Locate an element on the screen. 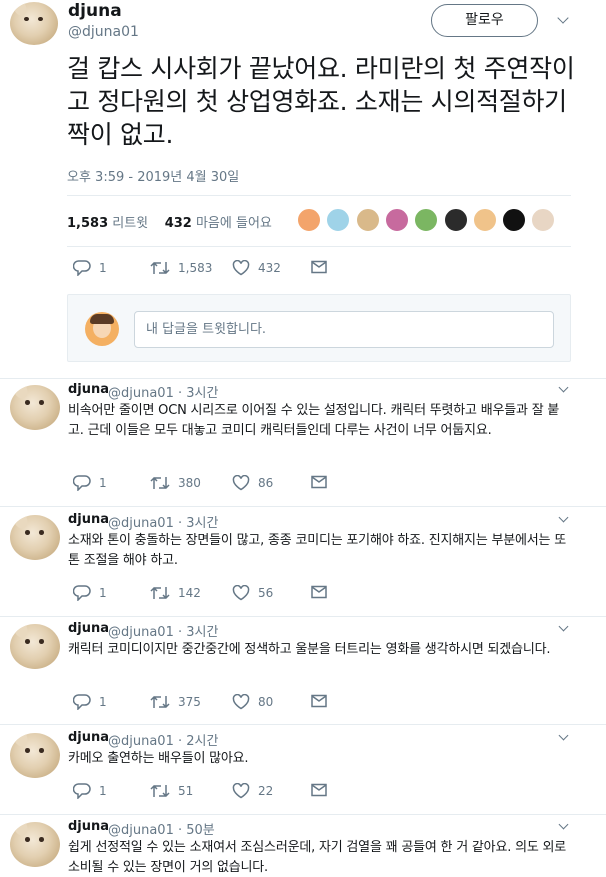 Image resolution: width=606 pixels, height=877 pixels. user-avatar is located at coordinates (102, 329).